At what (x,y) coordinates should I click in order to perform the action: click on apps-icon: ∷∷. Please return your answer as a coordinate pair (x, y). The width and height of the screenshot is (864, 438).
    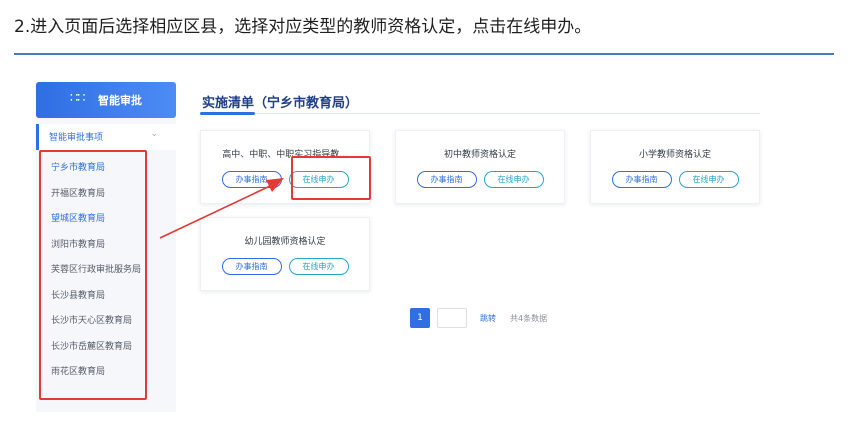
    Looking at the image, I should click on (78, 98).